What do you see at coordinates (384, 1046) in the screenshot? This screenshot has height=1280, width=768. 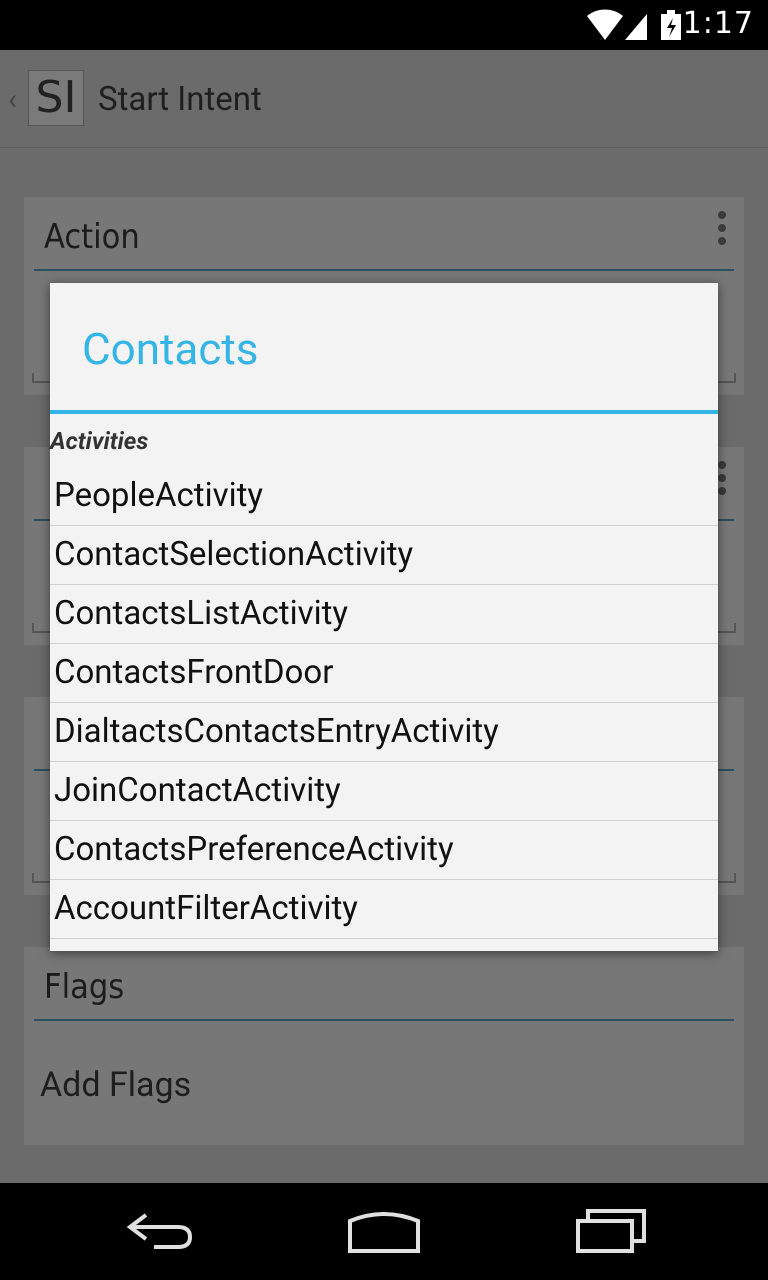 I see `flags-card: Flags Add Flags` at bounding box center [384, 1046].